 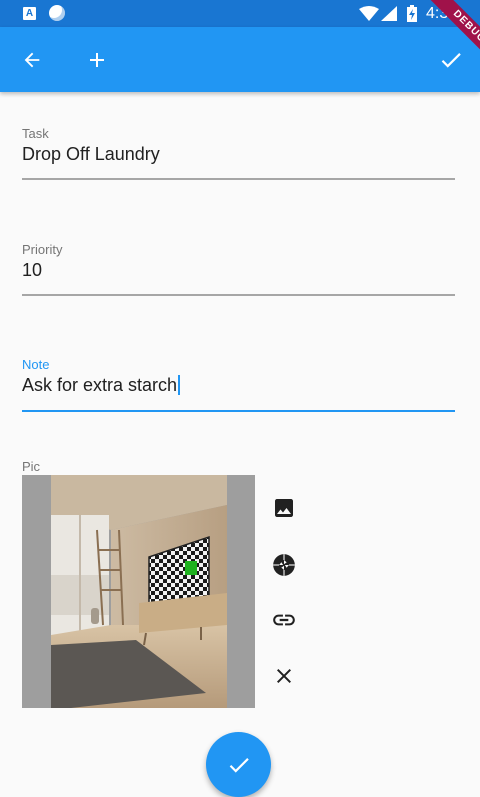 I want to click on priority-underline, so click(x=238, y=295).